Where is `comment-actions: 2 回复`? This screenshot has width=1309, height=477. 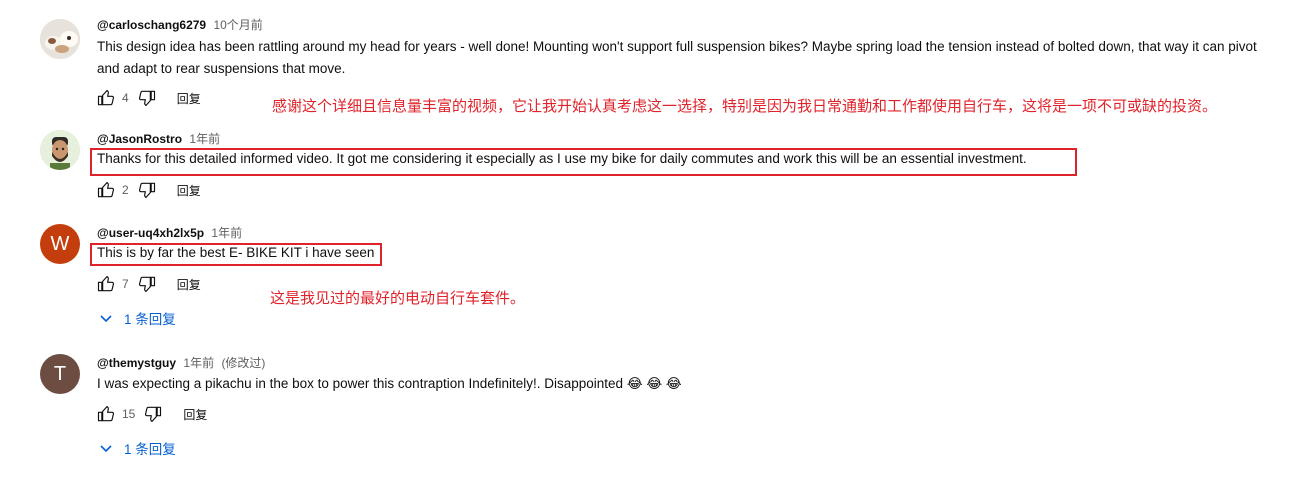
comment-actions: 2 回复 is located at coordinates (147, 190).